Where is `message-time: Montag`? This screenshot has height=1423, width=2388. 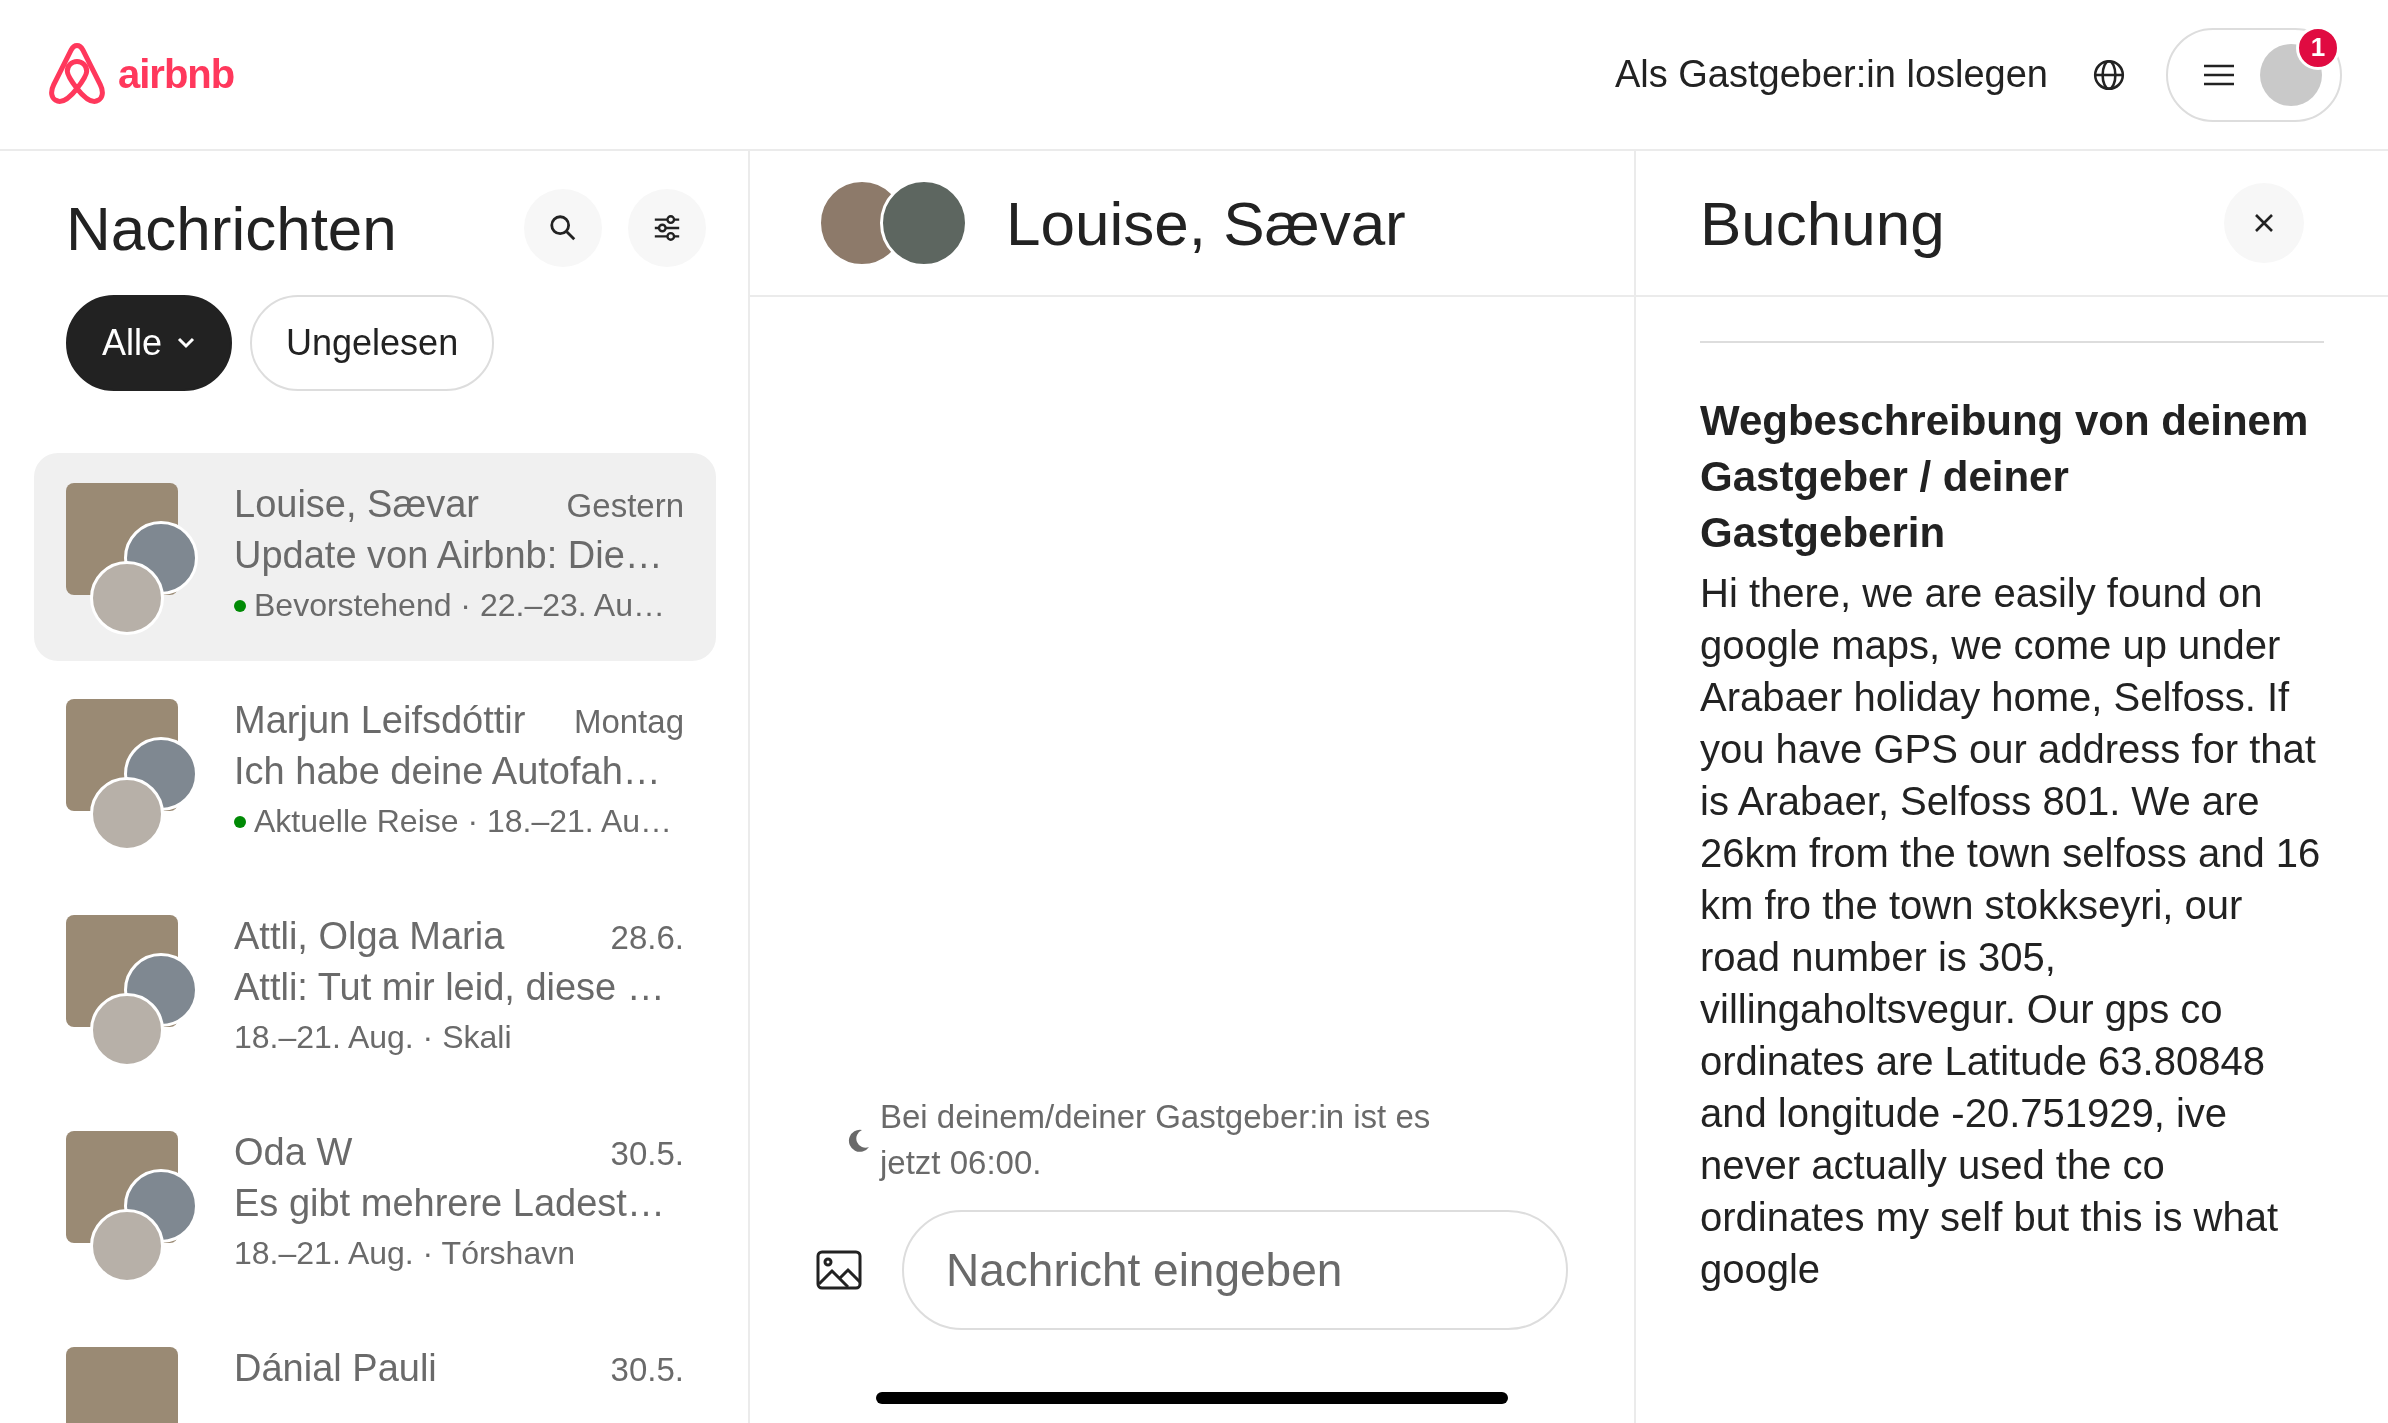
message-time: Montag is located at coordinates (628, 722).